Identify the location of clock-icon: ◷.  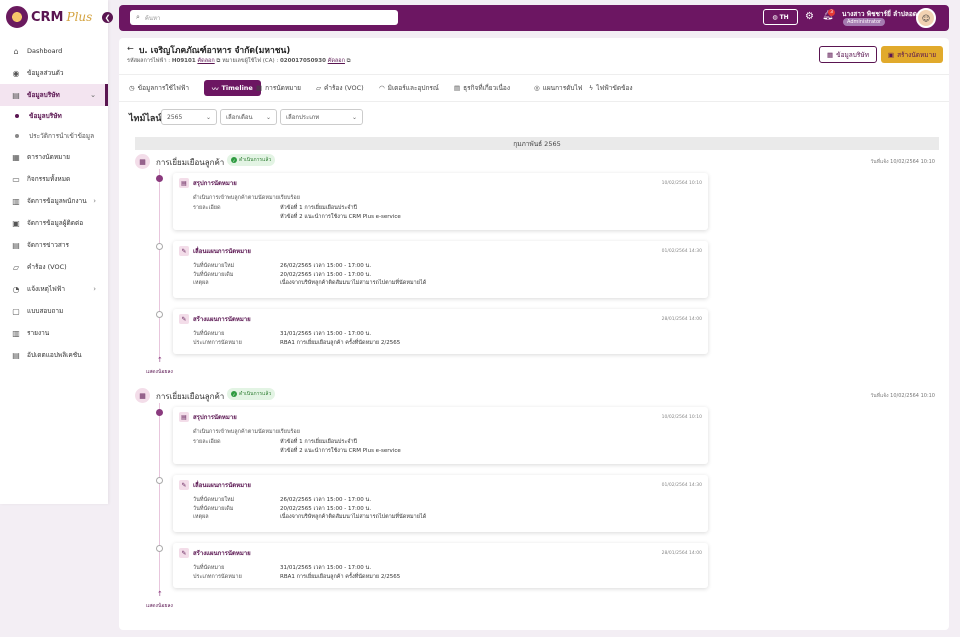
(132, 88).